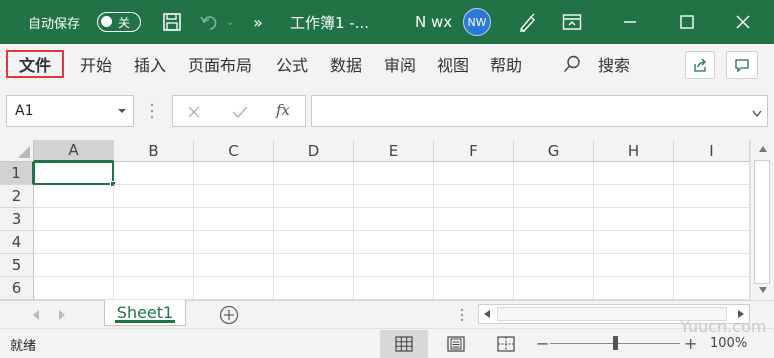 This screenshot has height=358, width=774. What do you see at coordinates (712, 196) in the screenshot?
I see `cell-i2` at bounding box center [712, 196].